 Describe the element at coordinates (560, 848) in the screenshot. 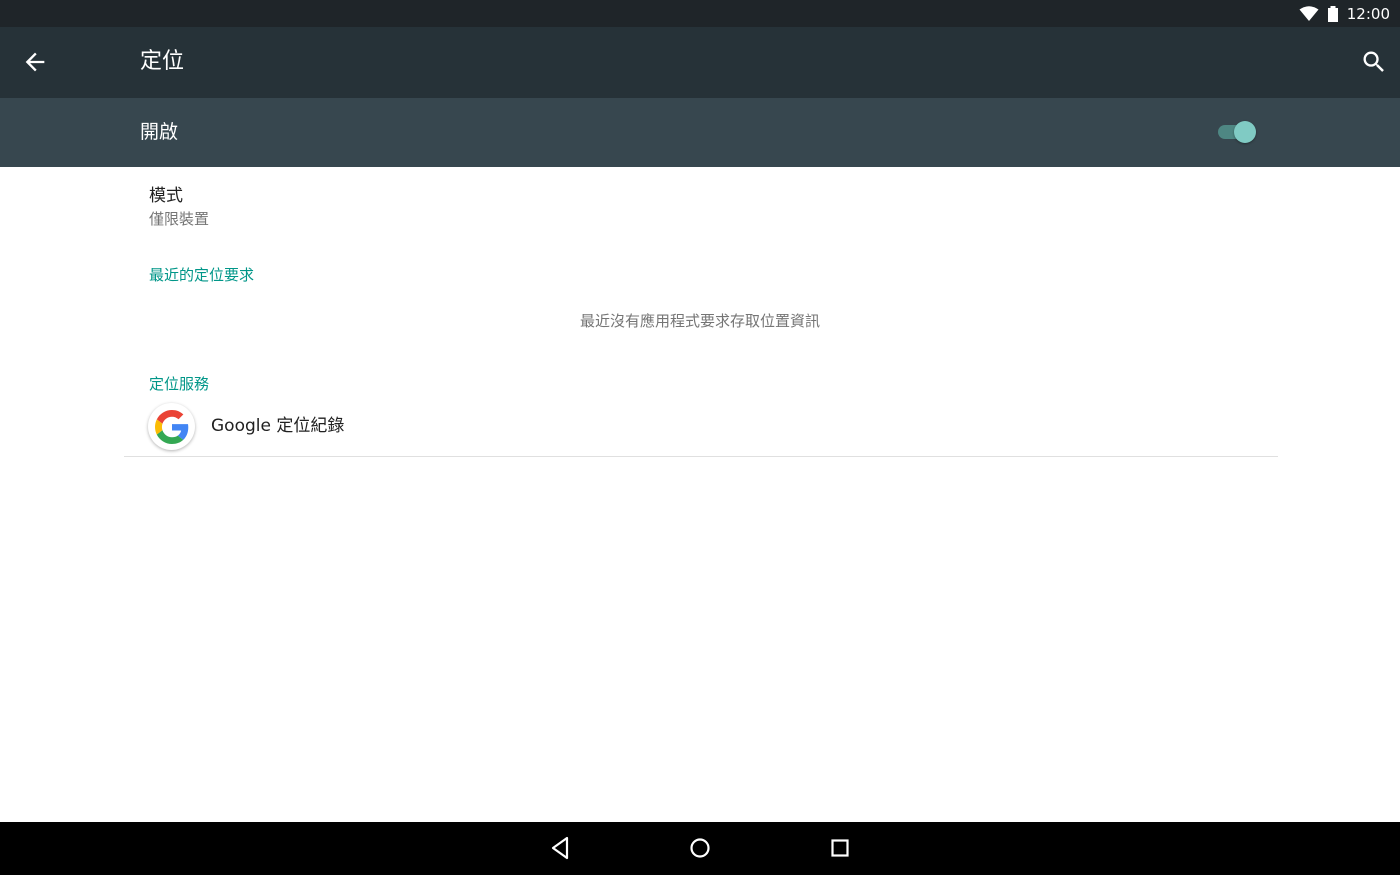

I see `nav-back-icon` at that location.